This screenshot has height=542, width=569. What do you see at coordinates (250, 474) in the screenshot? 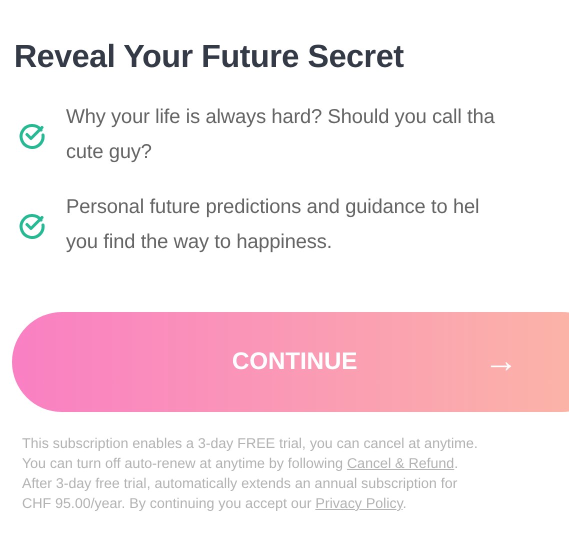
I see `subscription-disclaimer: This subscription enables a 3-day FREE trial, you can cancel at anytime. You can turn off auto-renew at anytime by following Cancel & Refund. After 3-day free trial, automatically extends an annual subscription for CHF 95.00/year. By continuing you accept our Privacy Policy.` at bounding box center [250, 474].